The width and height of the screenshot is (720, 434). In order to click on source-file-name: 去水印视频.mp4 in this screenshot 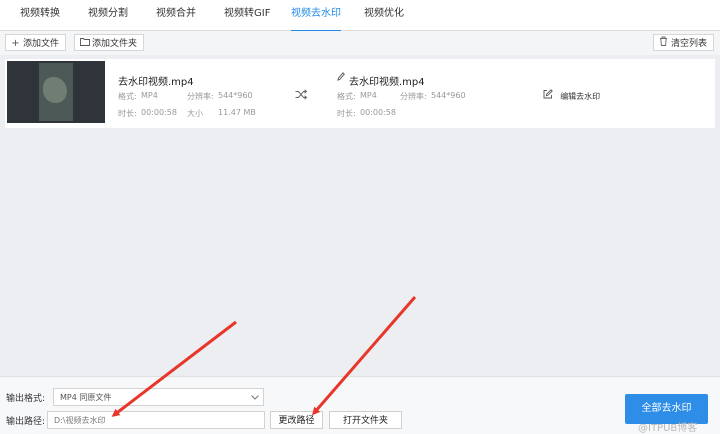, I will do `click(156, 82)`.